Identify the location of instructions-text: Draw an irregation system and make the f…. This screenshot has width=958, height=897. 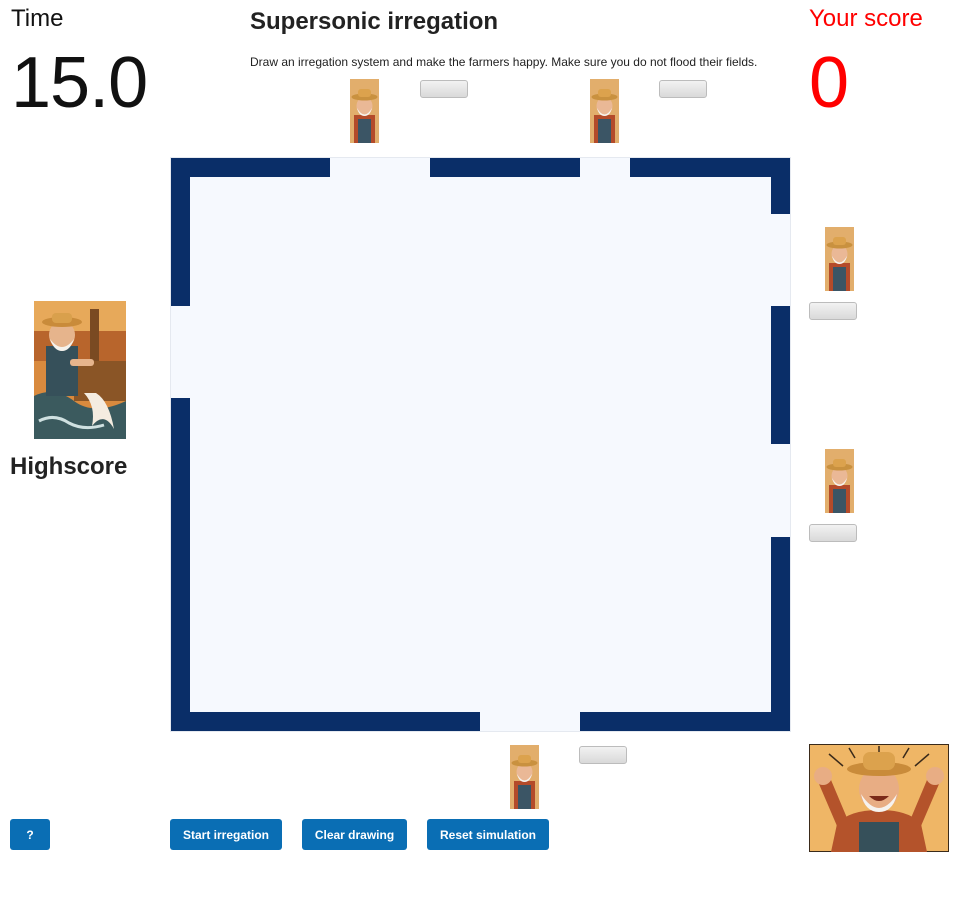
(504, 62).